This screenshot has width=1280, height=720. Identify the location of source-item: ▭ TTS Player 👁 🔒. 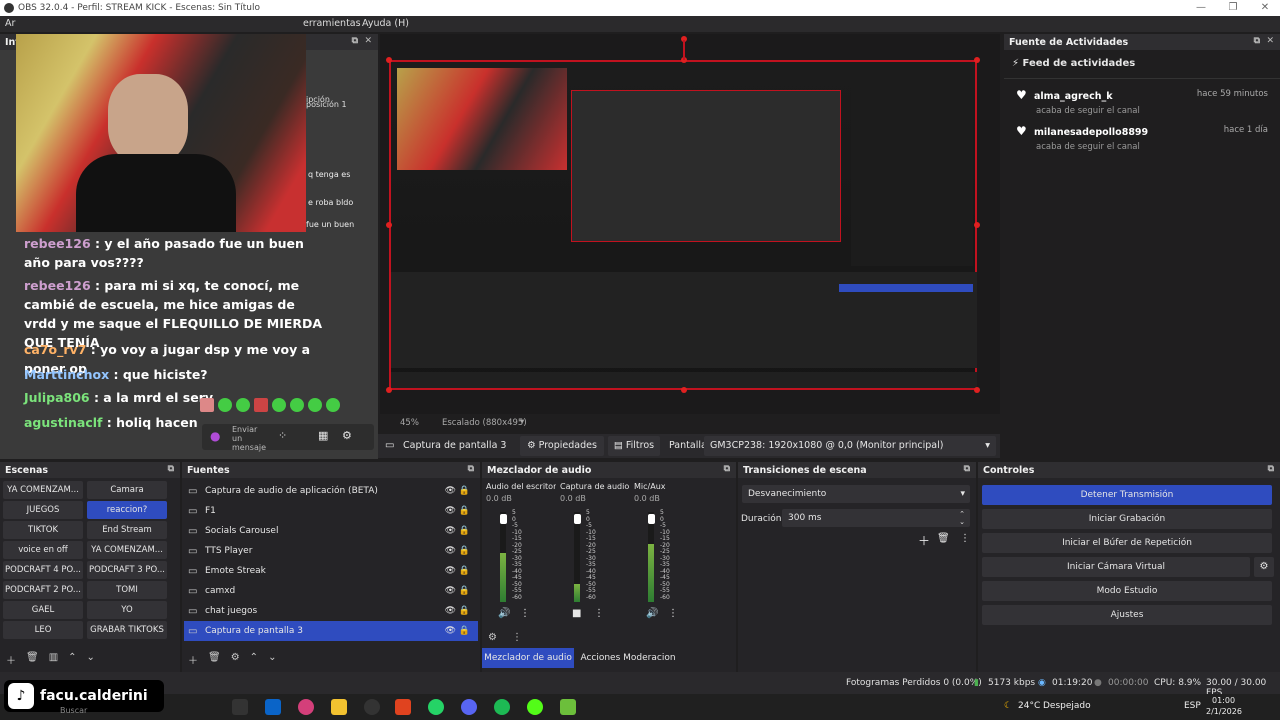
(331, 551).